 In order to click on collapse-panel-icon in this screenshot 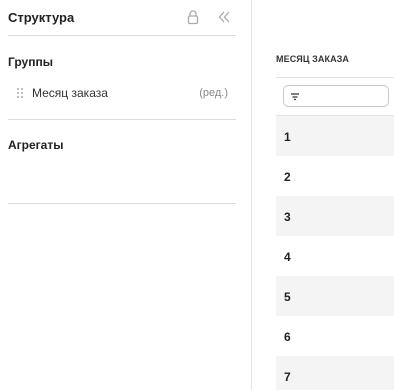, I will do `click(224, 17)`.